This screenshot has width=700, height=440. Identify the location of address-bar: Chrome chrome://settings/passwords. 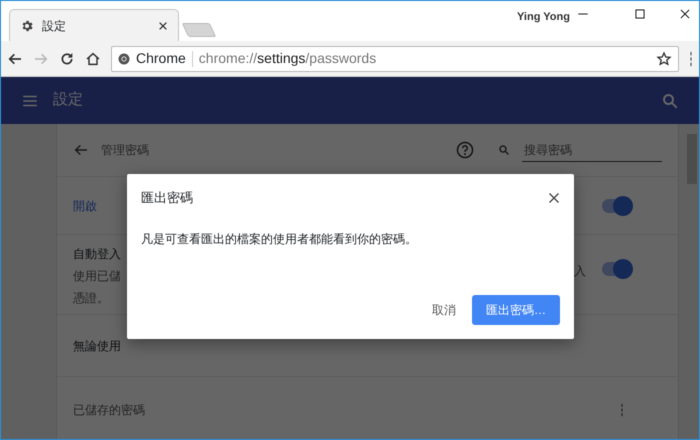
(395, 59).